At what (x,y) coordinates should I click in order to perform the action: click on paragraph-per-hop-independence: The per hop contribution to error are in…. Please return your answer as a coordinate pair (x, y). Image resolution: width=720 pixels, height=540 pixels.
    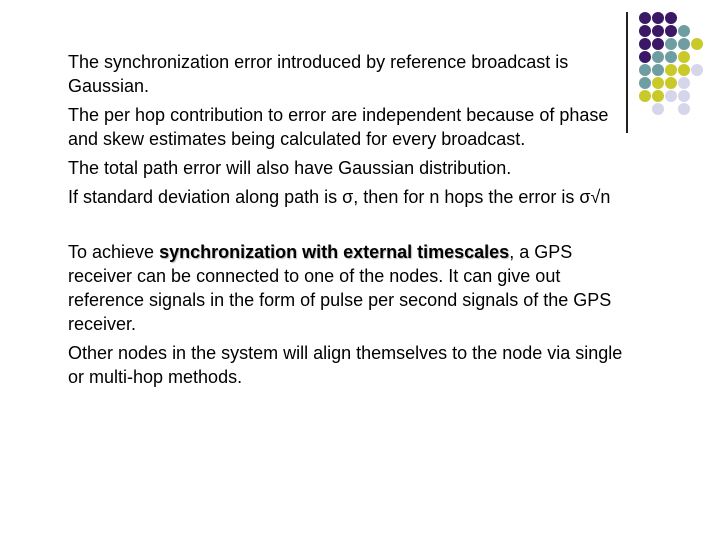
    Looking at the image, I should click on (338, 127).